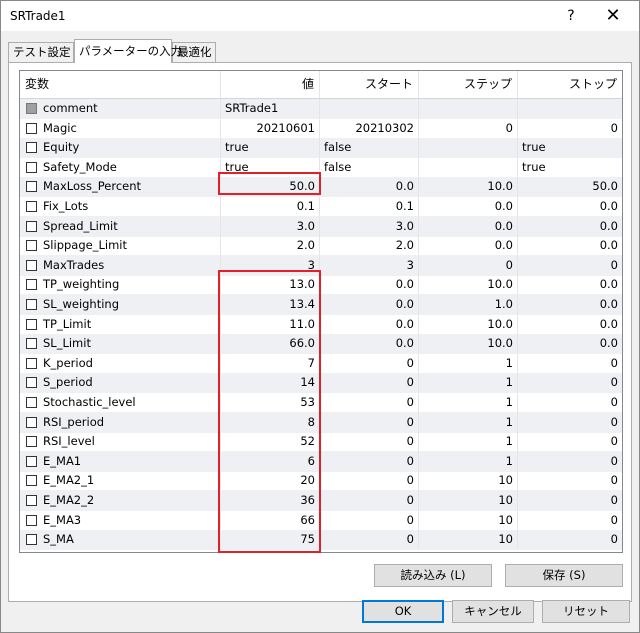  Describe the element at coordinates (270, 109) in the screenshot. I see `value-cell: SRTrade1` at that location.